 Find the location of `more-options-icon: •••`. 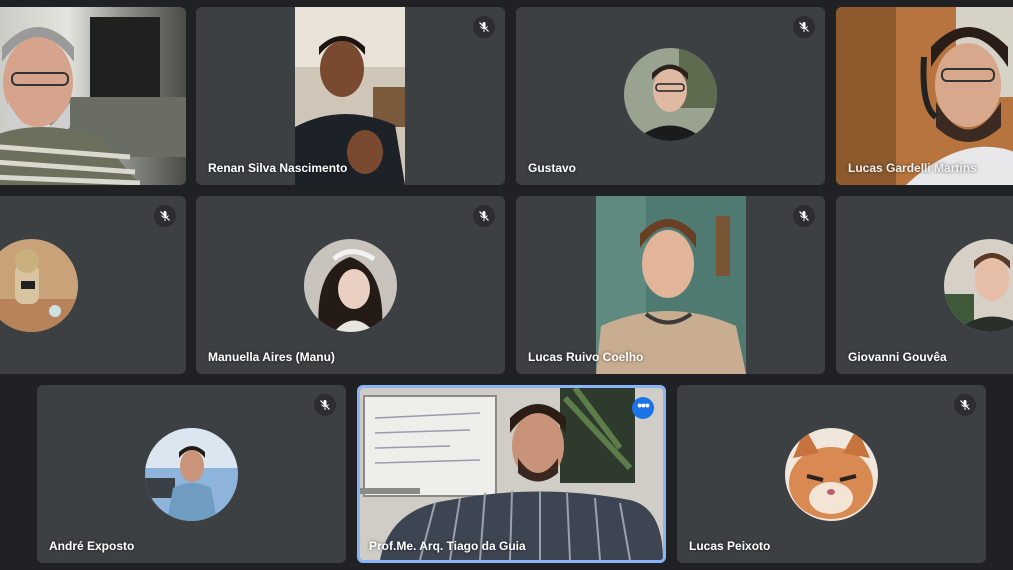

more-options-icon: ••• is located at coordinates (643, 408).